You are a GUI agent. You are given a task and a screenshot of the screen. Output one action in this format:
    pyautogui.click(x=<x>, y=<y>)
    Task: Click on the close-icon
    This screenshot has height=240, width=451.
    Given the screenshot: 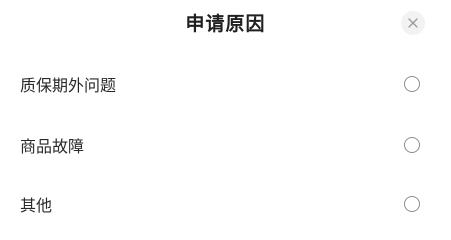 What is the action you would take?
    pyautogui.click(x=413, y=23)
    